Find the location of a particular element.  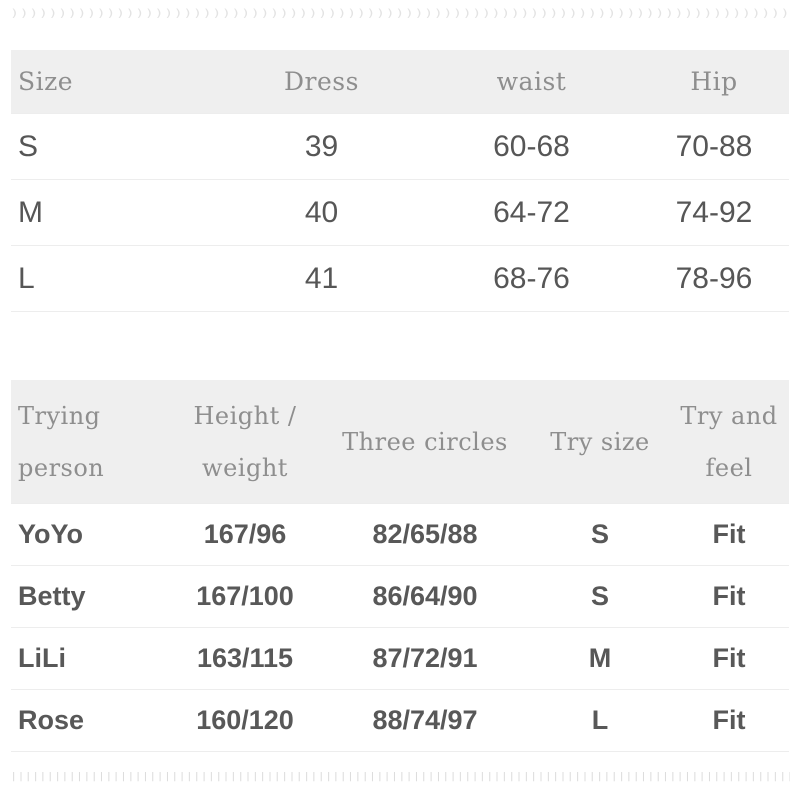

size-cell-dress: 39 is located at coordinates (321, 146).